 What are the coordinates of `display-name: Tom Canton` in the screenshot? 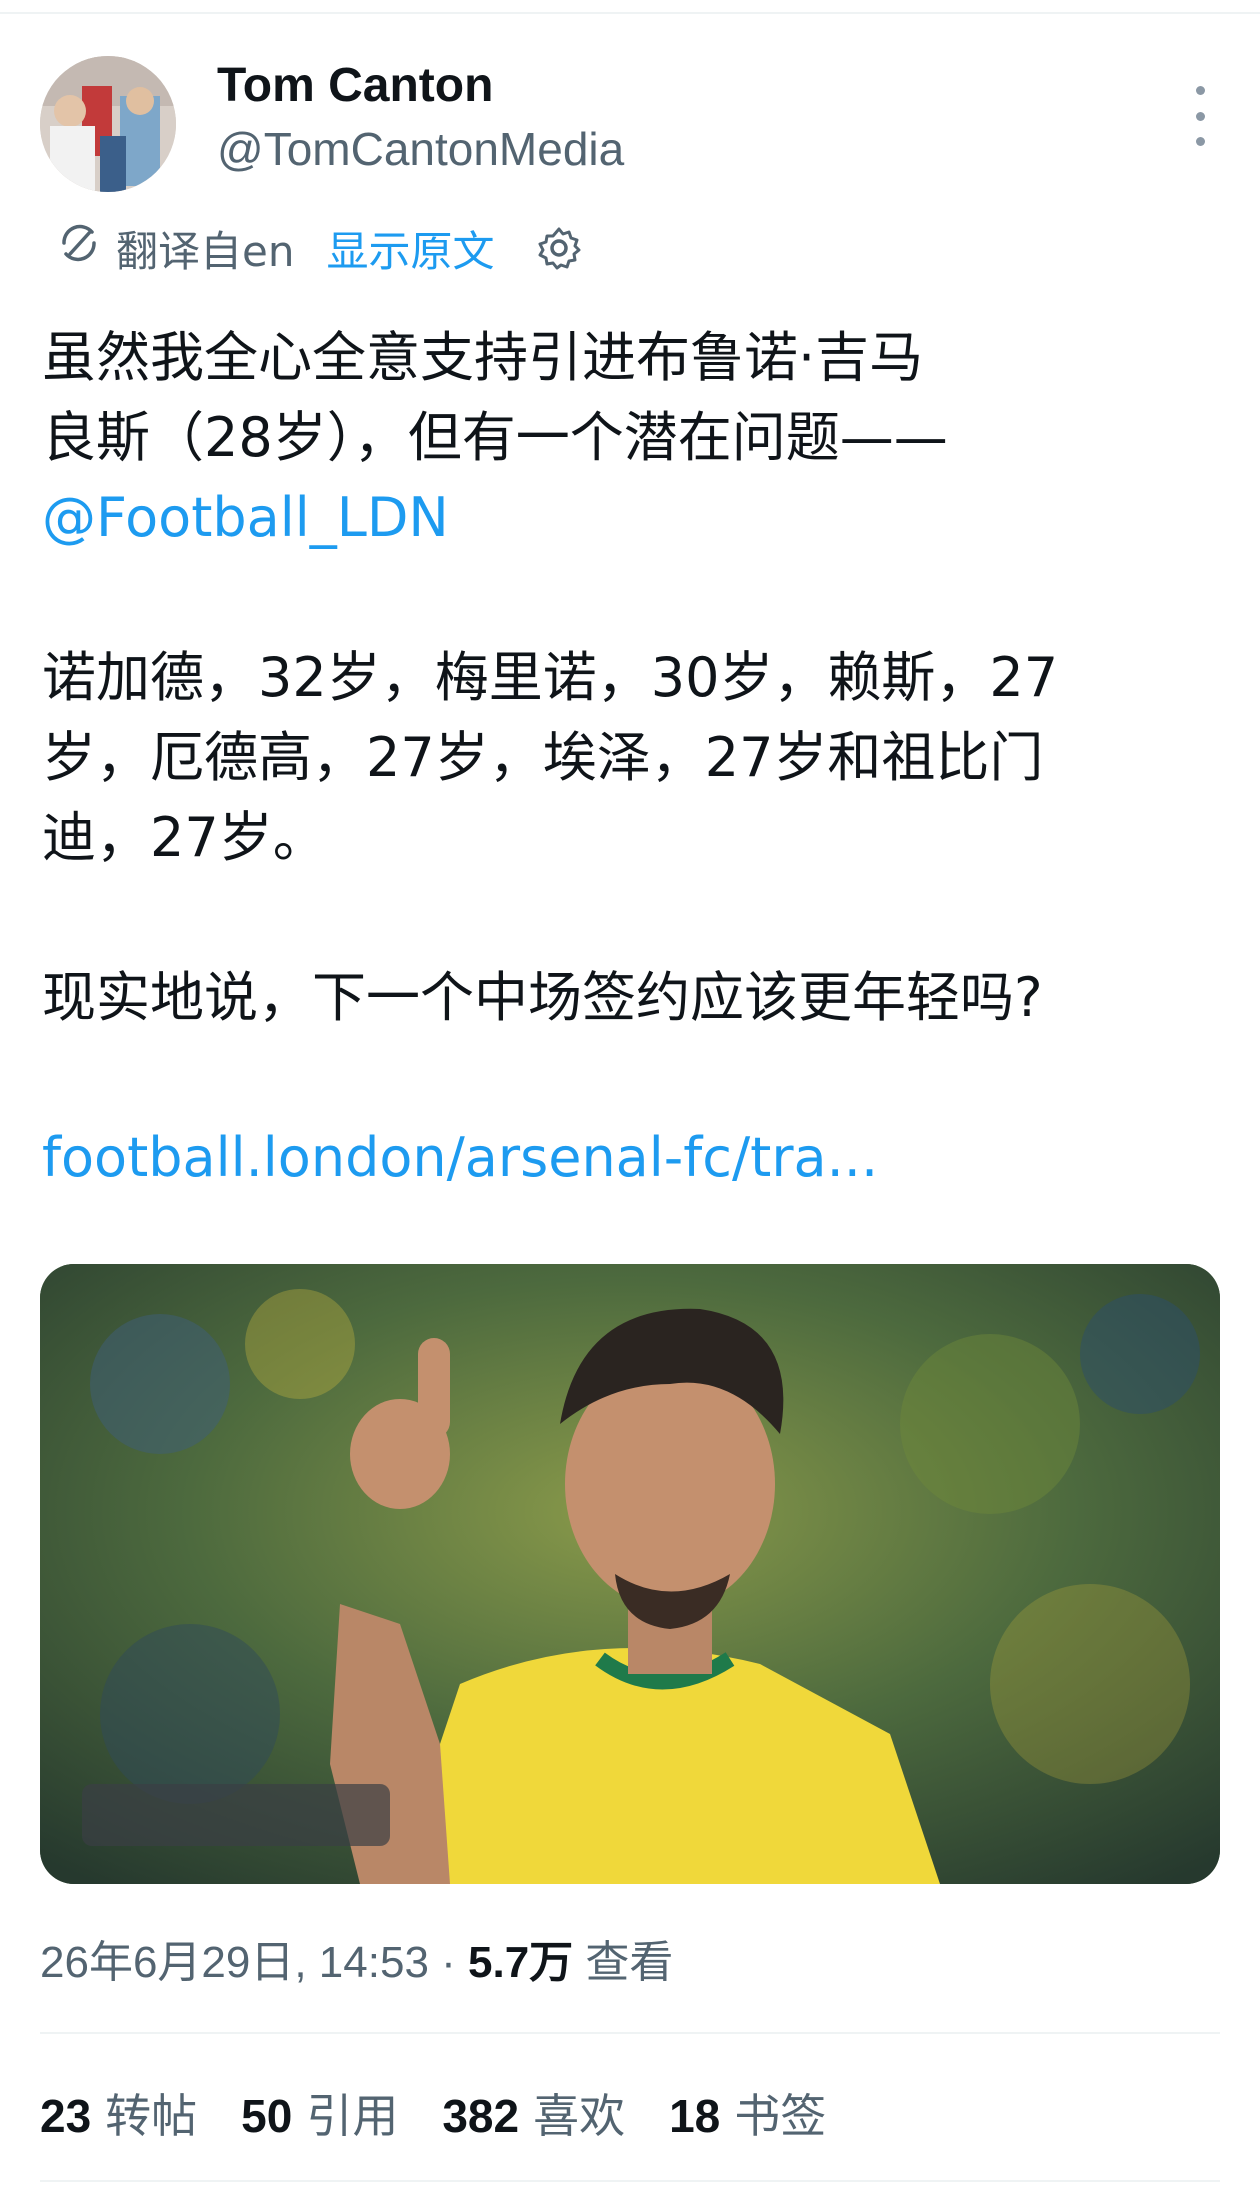 It's located at (355, 85).